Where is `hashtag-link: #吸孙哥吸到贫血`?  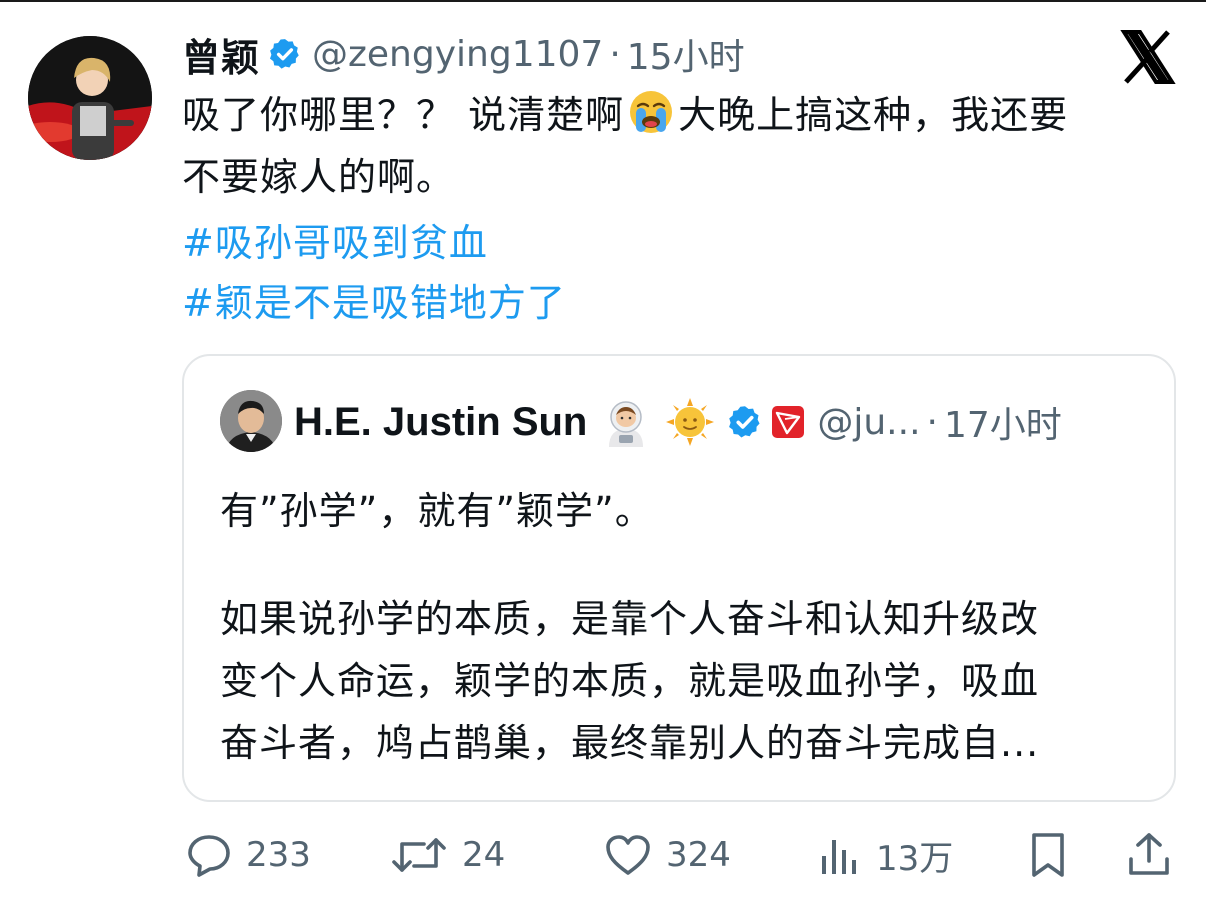 hashtag-link: #吸孙哥吸到贫血 is located at coordinates (335, 239).